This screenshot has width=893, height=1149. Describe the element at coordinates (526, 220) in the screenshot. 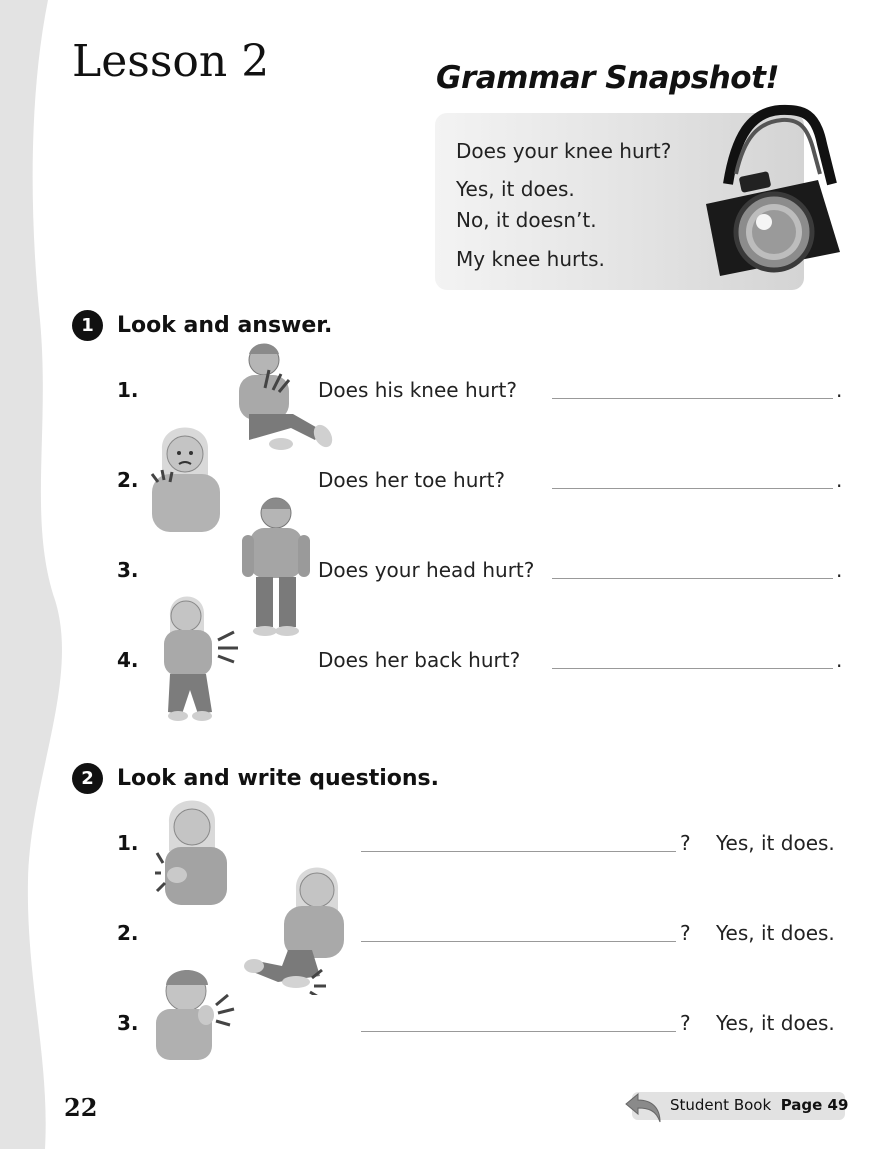

I see `snapshot-line: No, it doesn’t.` at that location.